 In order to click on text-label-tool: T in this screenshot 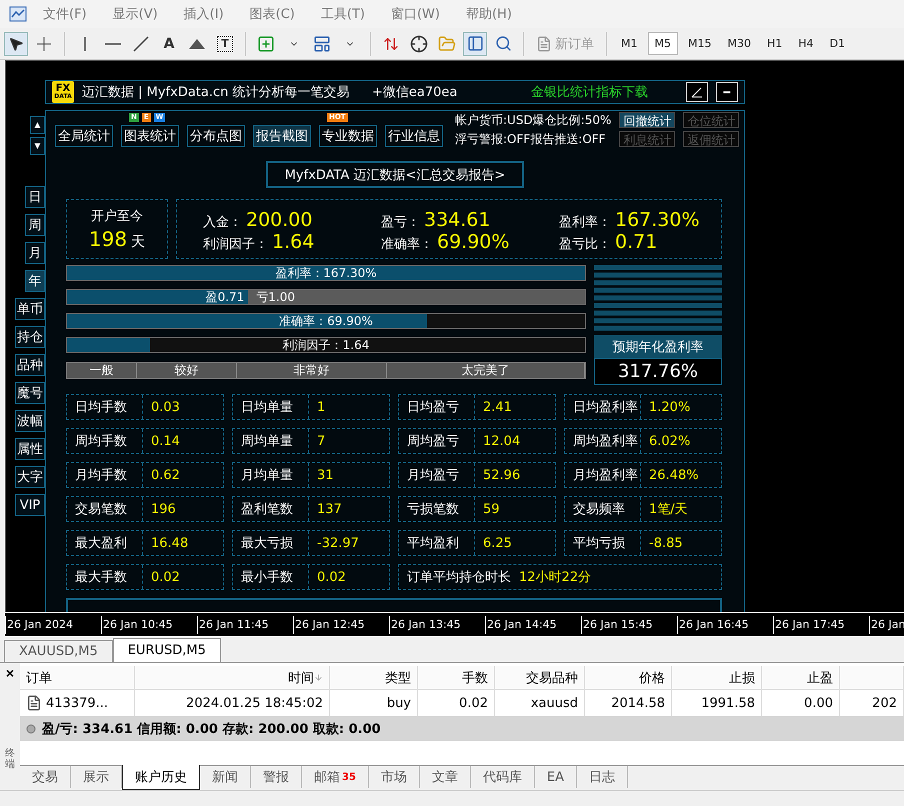, I will do `click(225, 44)`.